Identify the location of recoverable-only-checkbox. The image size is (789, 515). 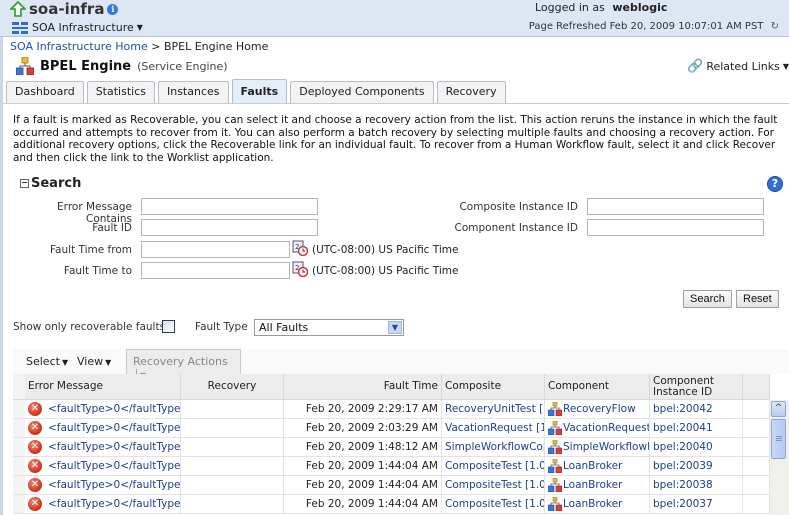
(168, 326).